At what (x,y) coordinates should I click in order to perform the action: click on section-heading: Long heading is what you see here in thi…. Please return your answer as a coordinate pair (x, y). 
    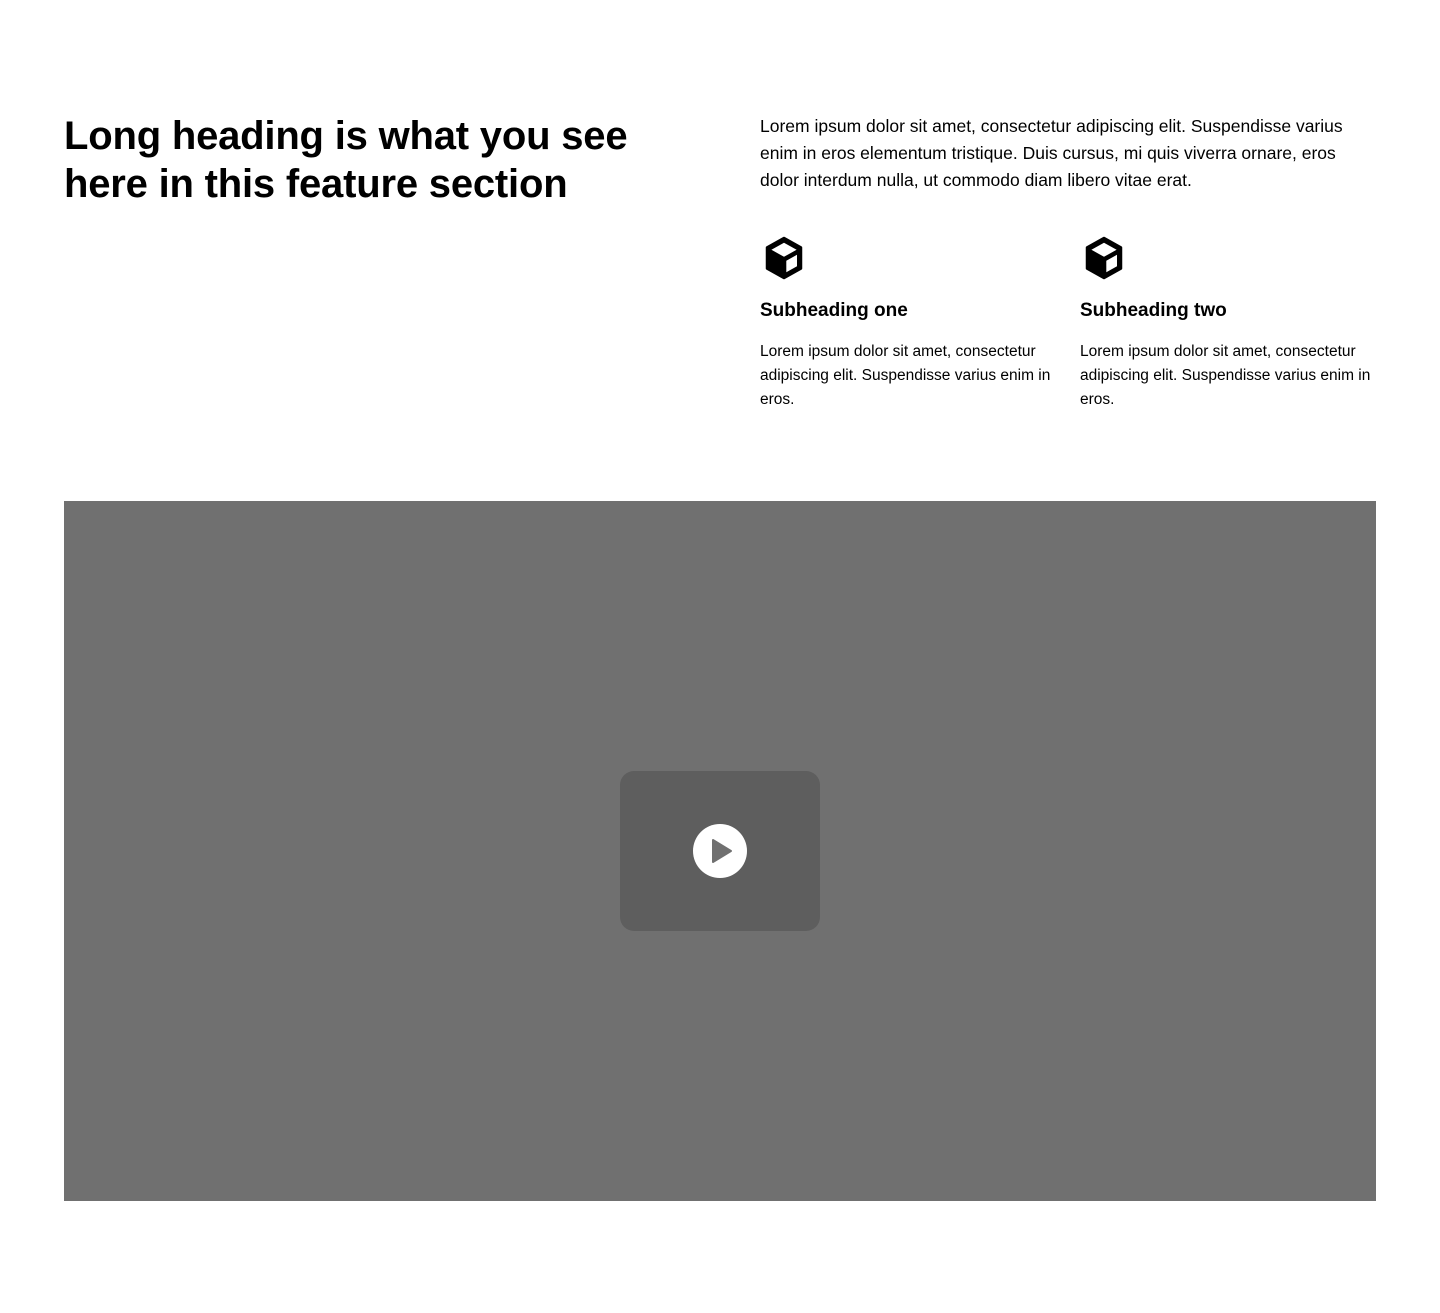
    Looking at the image, I should click on (346, 160).